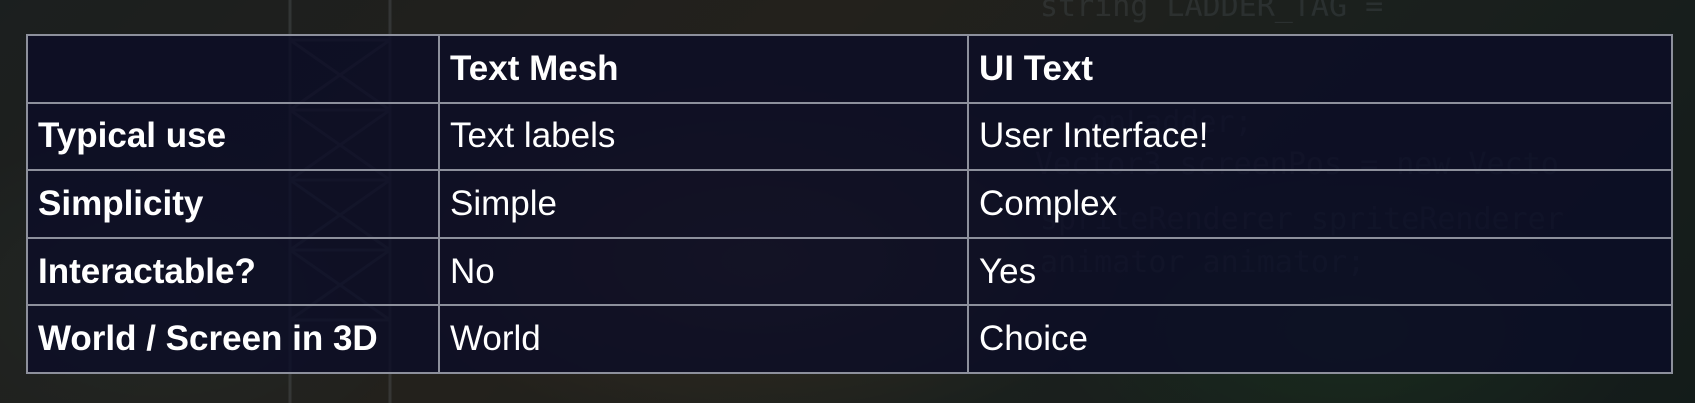 Image resolution: width=1695 pixels, height=403 pixels. What do you see at coordinates (1320, 271) in the screenshot?
I see `ui-text-cell: Yes` at bounding box center [1320, 271].